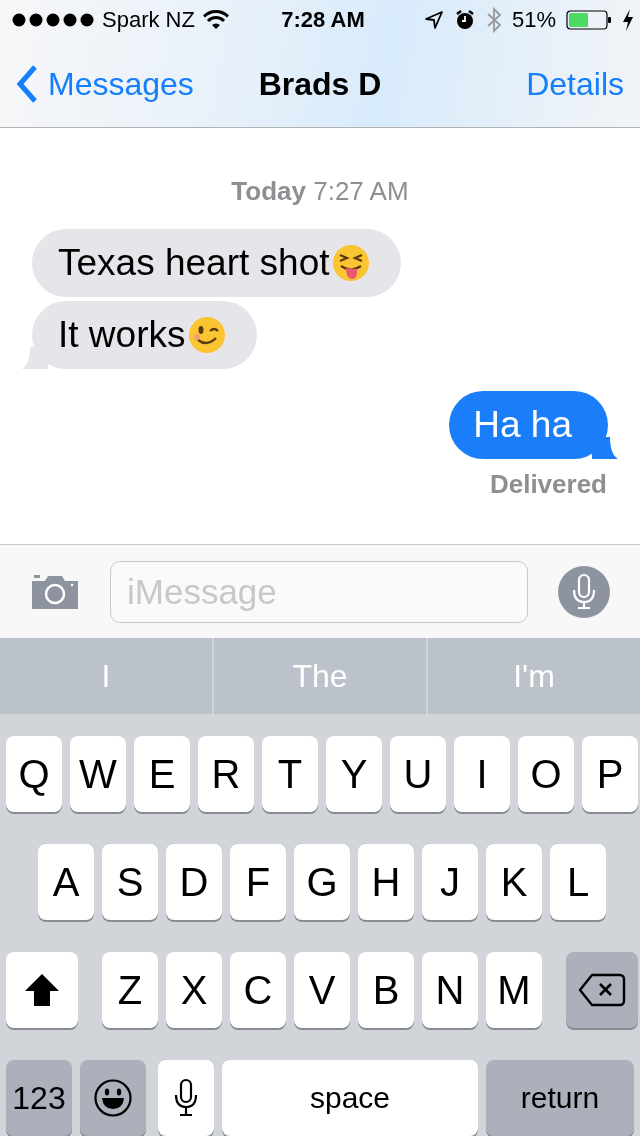 The height and width of the screenshot is (1136, 640). I want to click on letter-key: U, so click(418, 774).